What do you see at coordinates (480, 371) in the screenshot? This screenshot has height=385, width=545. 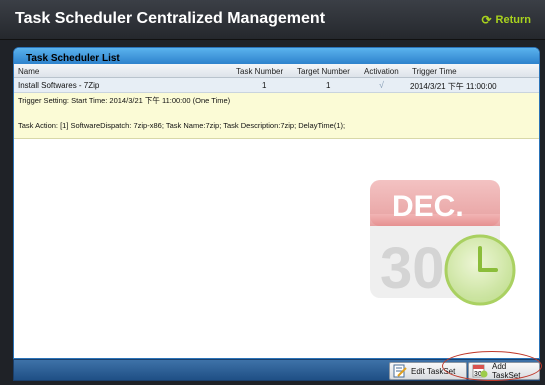 I see `add-calendar-icon: 30` at bounding box center [480, 371].